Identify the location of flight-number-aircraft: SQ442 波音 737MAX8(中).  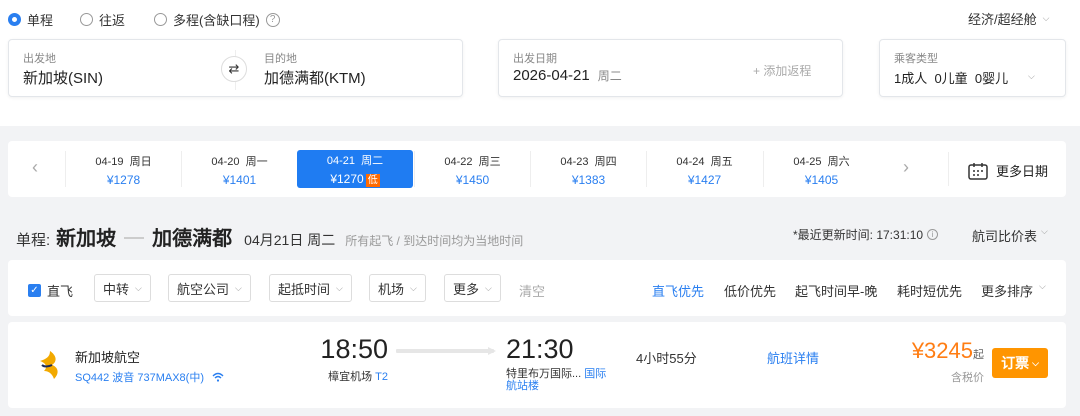
(139, 378).